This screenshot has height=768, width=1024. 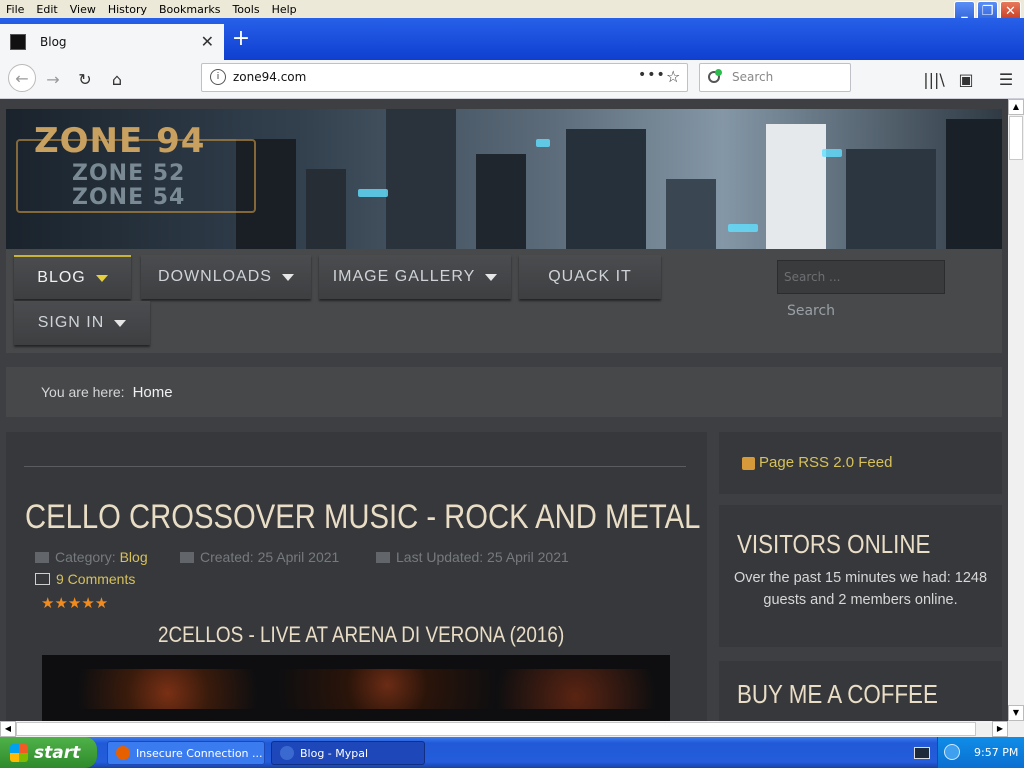 What do you see at coordinates (1000, 729) in the screenshot?
I see `scroll-right-icon: ▶` at bounding box center [1000, 729].